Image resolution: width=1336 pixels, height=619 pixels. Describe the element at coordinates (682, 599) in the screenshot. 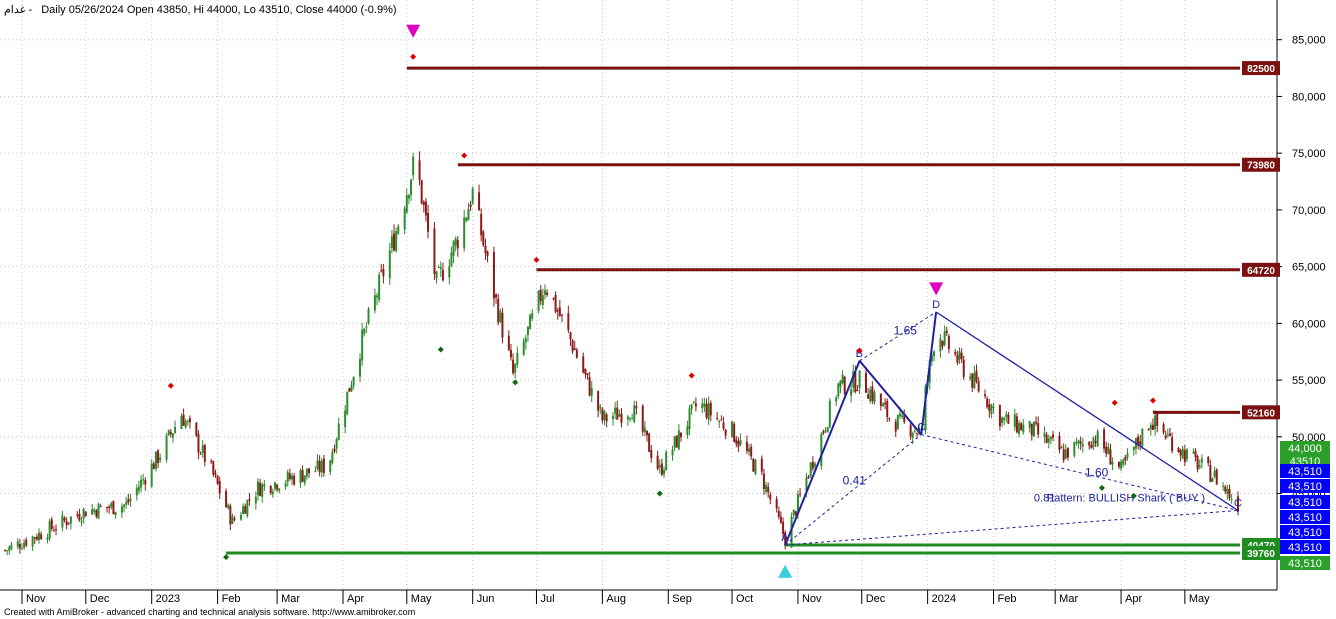

I see `x-tick-label: Sep` at that location.